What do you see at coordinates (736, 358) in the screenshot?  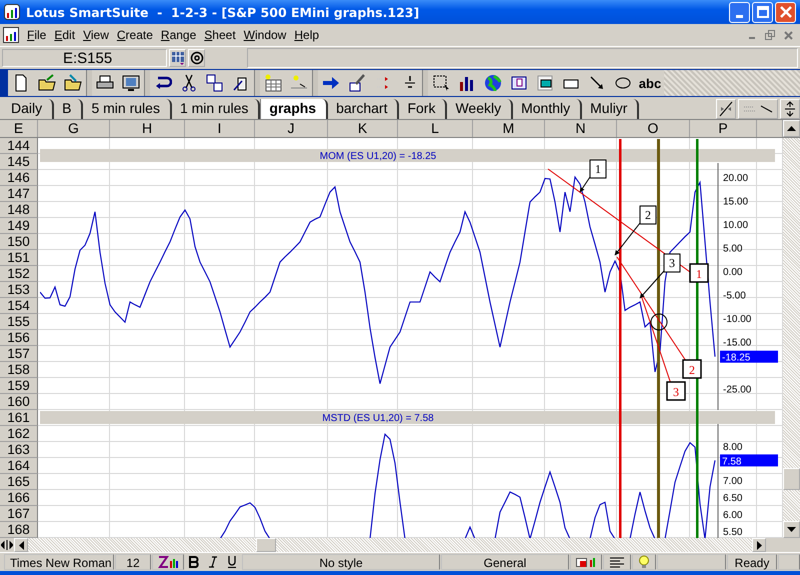 I see `current-value-label: -18.25` at bounding box center [736, 358].